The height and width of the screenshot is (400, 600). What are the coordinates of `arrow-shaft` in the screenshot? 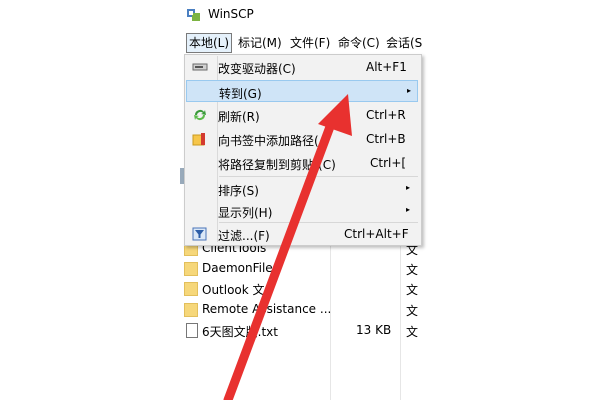 It's located at (281, 255).